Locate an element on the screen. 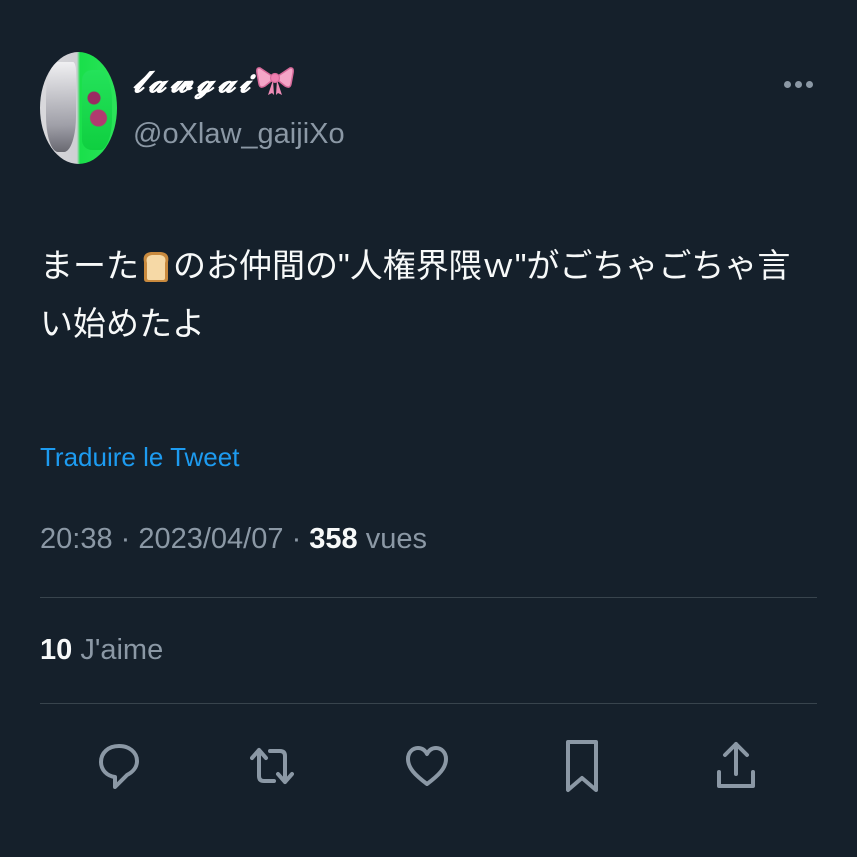  bookmark-button is located at coordinates (582, 766).